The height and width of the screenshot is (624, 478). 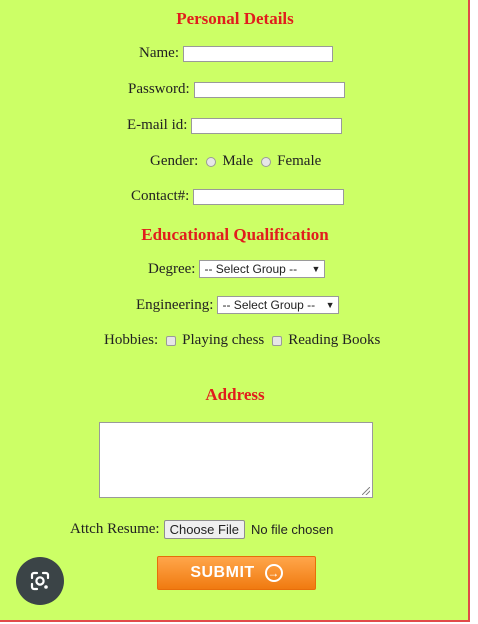 I want to click on playing-chess-label: Playing chess, so click(x=223, y=340).